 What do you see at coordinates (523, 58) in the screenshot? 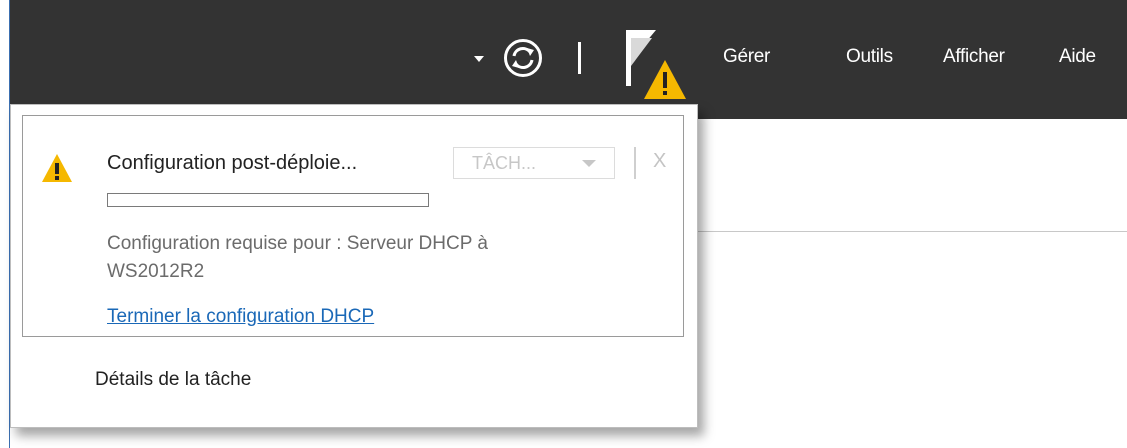
I see `refresh-icon` at bounding box center [523, 58].